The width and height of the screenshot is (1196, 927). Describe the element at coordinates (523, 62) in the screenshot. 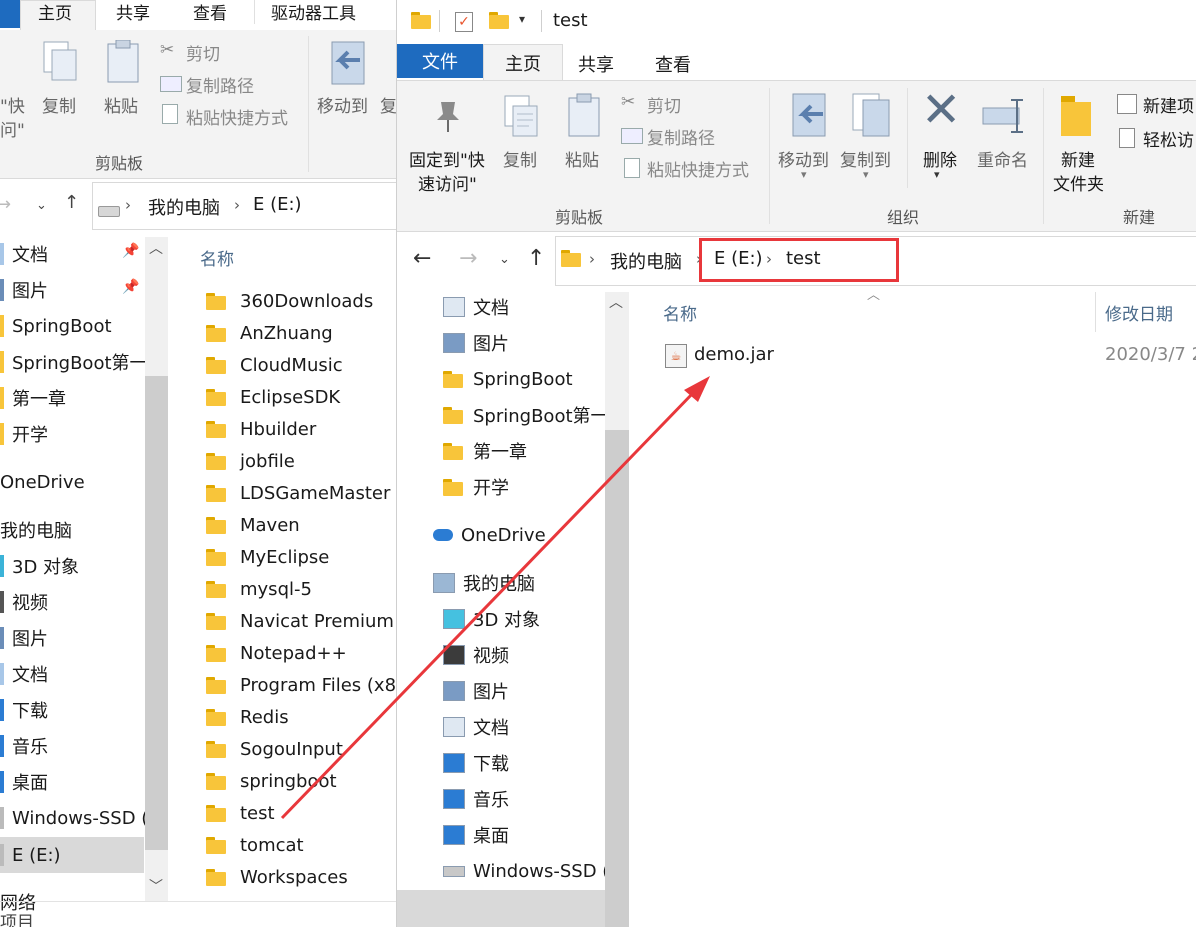

I see `tab-home: 主页` at that location.